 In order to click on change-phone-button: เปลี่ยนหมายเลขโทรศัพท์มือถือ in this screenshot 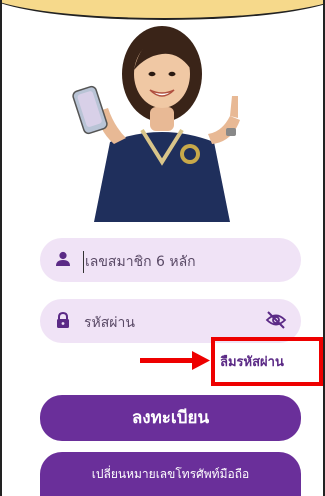, I will do `click(170, 474)`.